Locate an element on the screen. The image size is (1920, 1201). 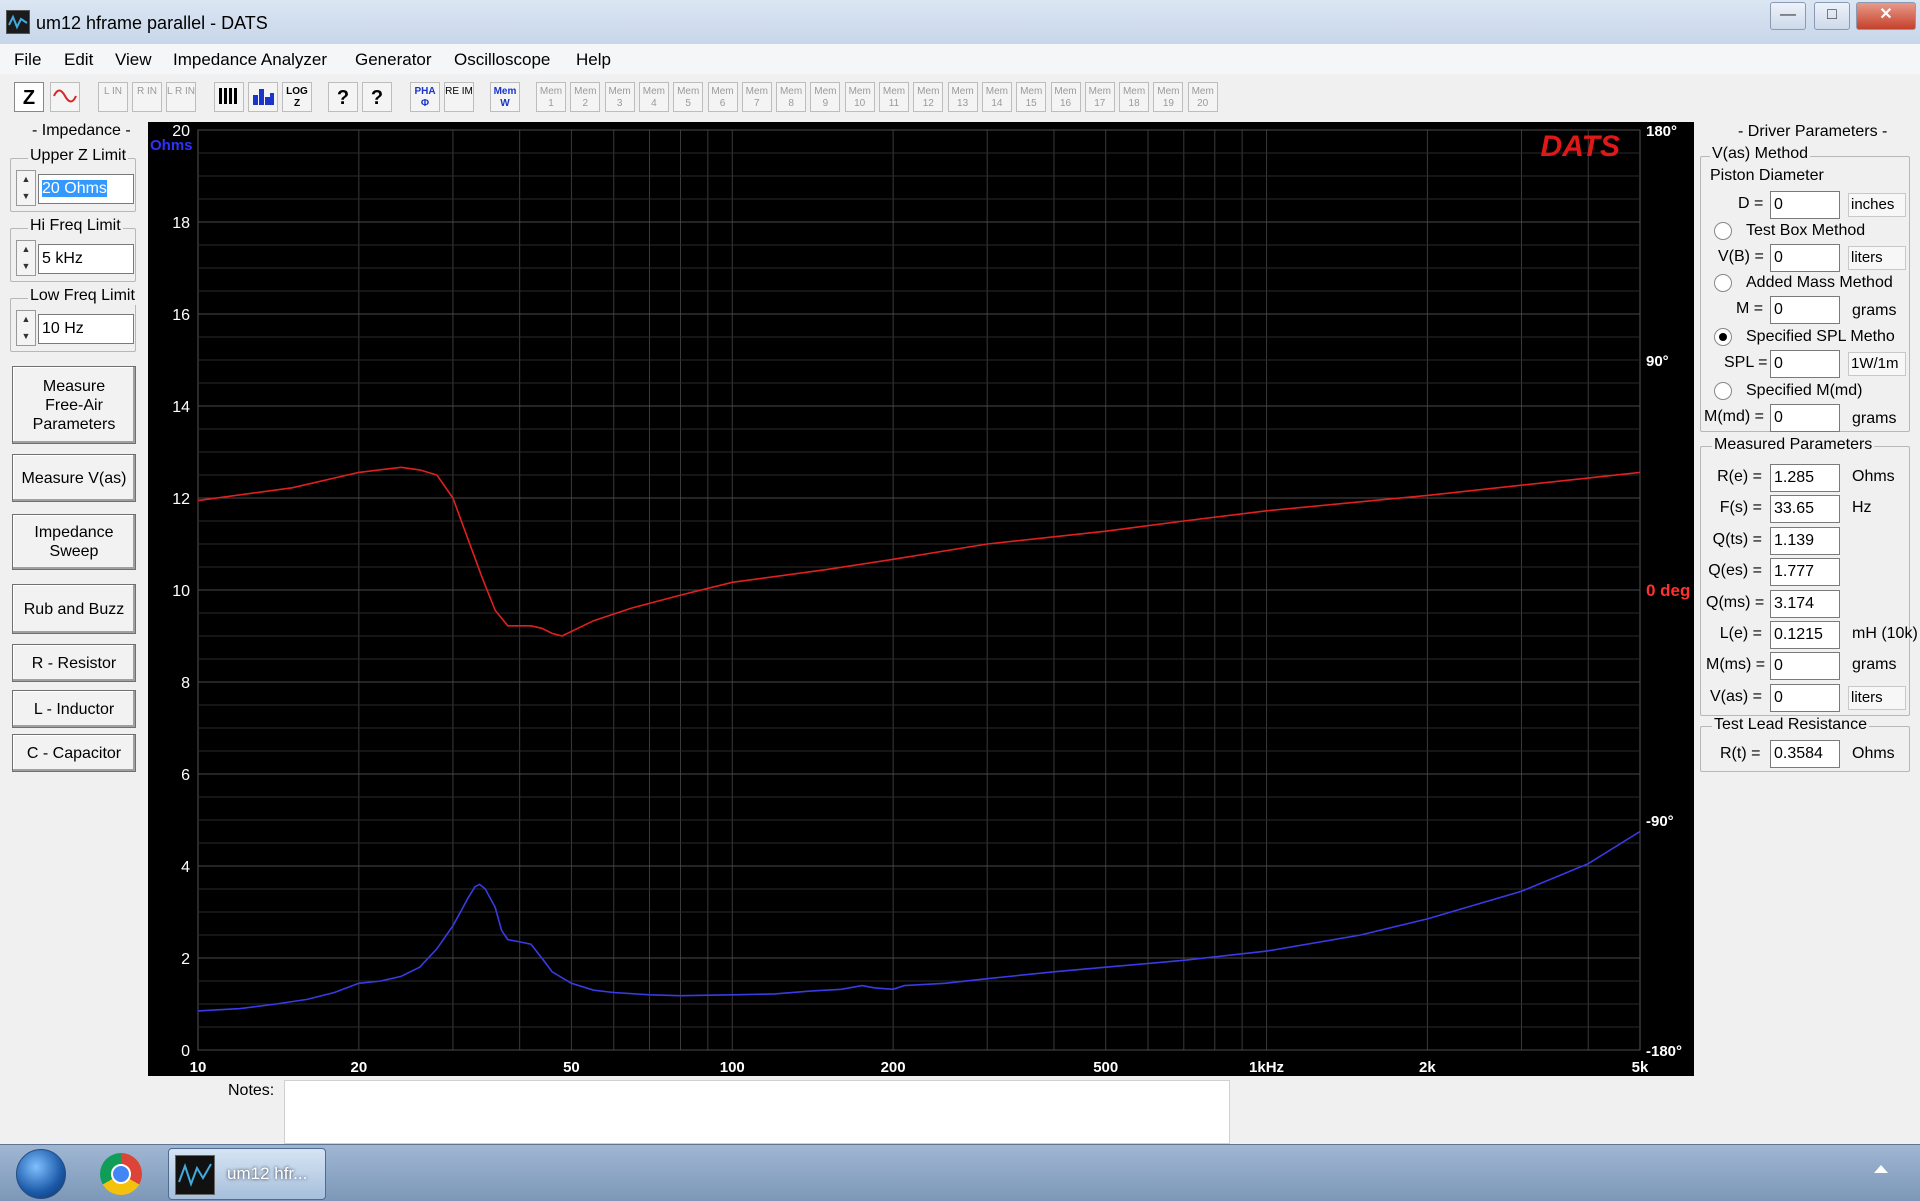
mem-10-button: Mem 10 is located at coordinates (859, 97).